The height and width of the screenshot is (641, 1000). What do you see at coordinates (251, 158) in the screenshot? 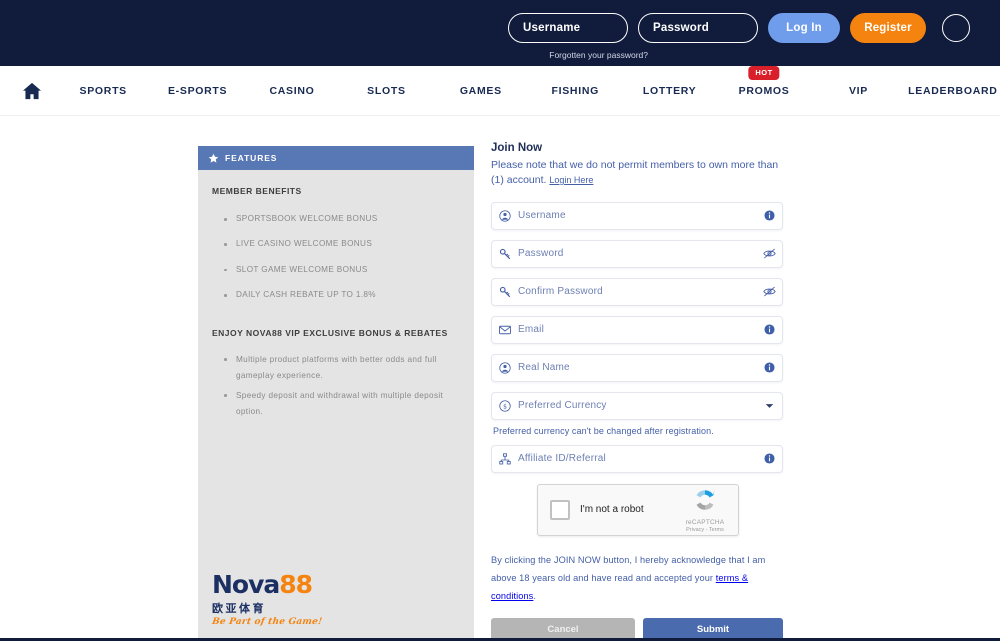
I see `features-header-label: FEATURES` at bounding box center [251, 158].